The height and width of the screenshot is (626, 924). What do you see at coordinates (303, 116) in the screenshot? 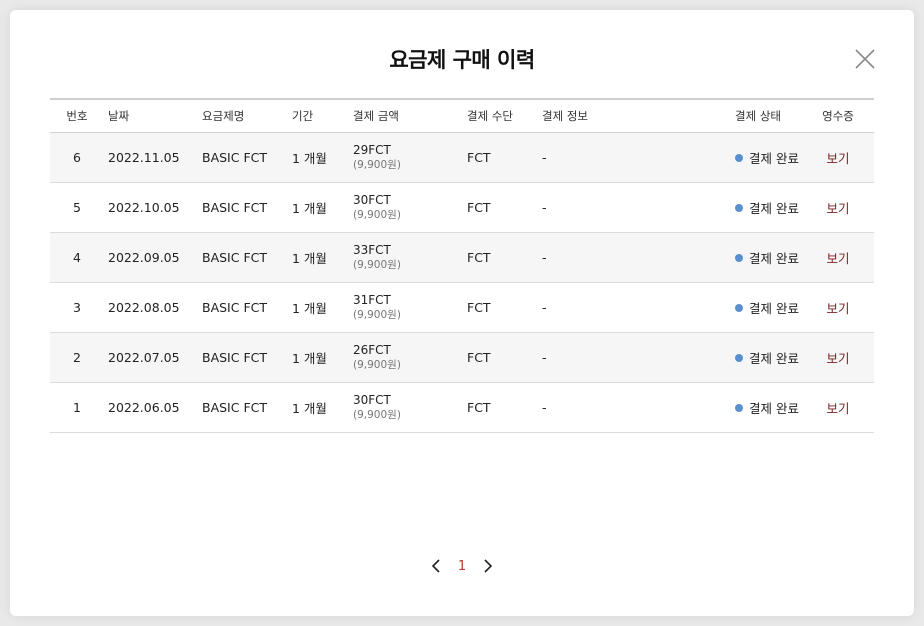
I see `header-period: 기간` at bounding box center [303, 116].